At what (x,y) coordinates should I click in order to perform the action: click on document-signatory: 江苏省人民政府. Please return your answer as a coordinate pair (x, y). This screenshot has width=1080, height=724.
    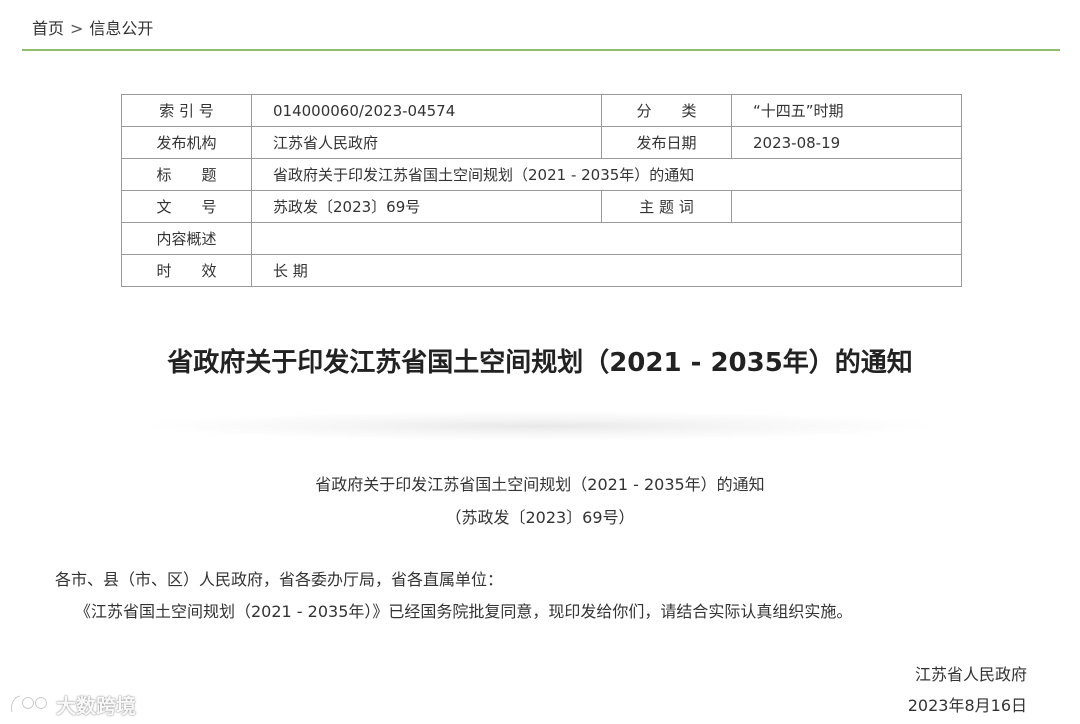
    Looking at the image, I should click on (970, 674).